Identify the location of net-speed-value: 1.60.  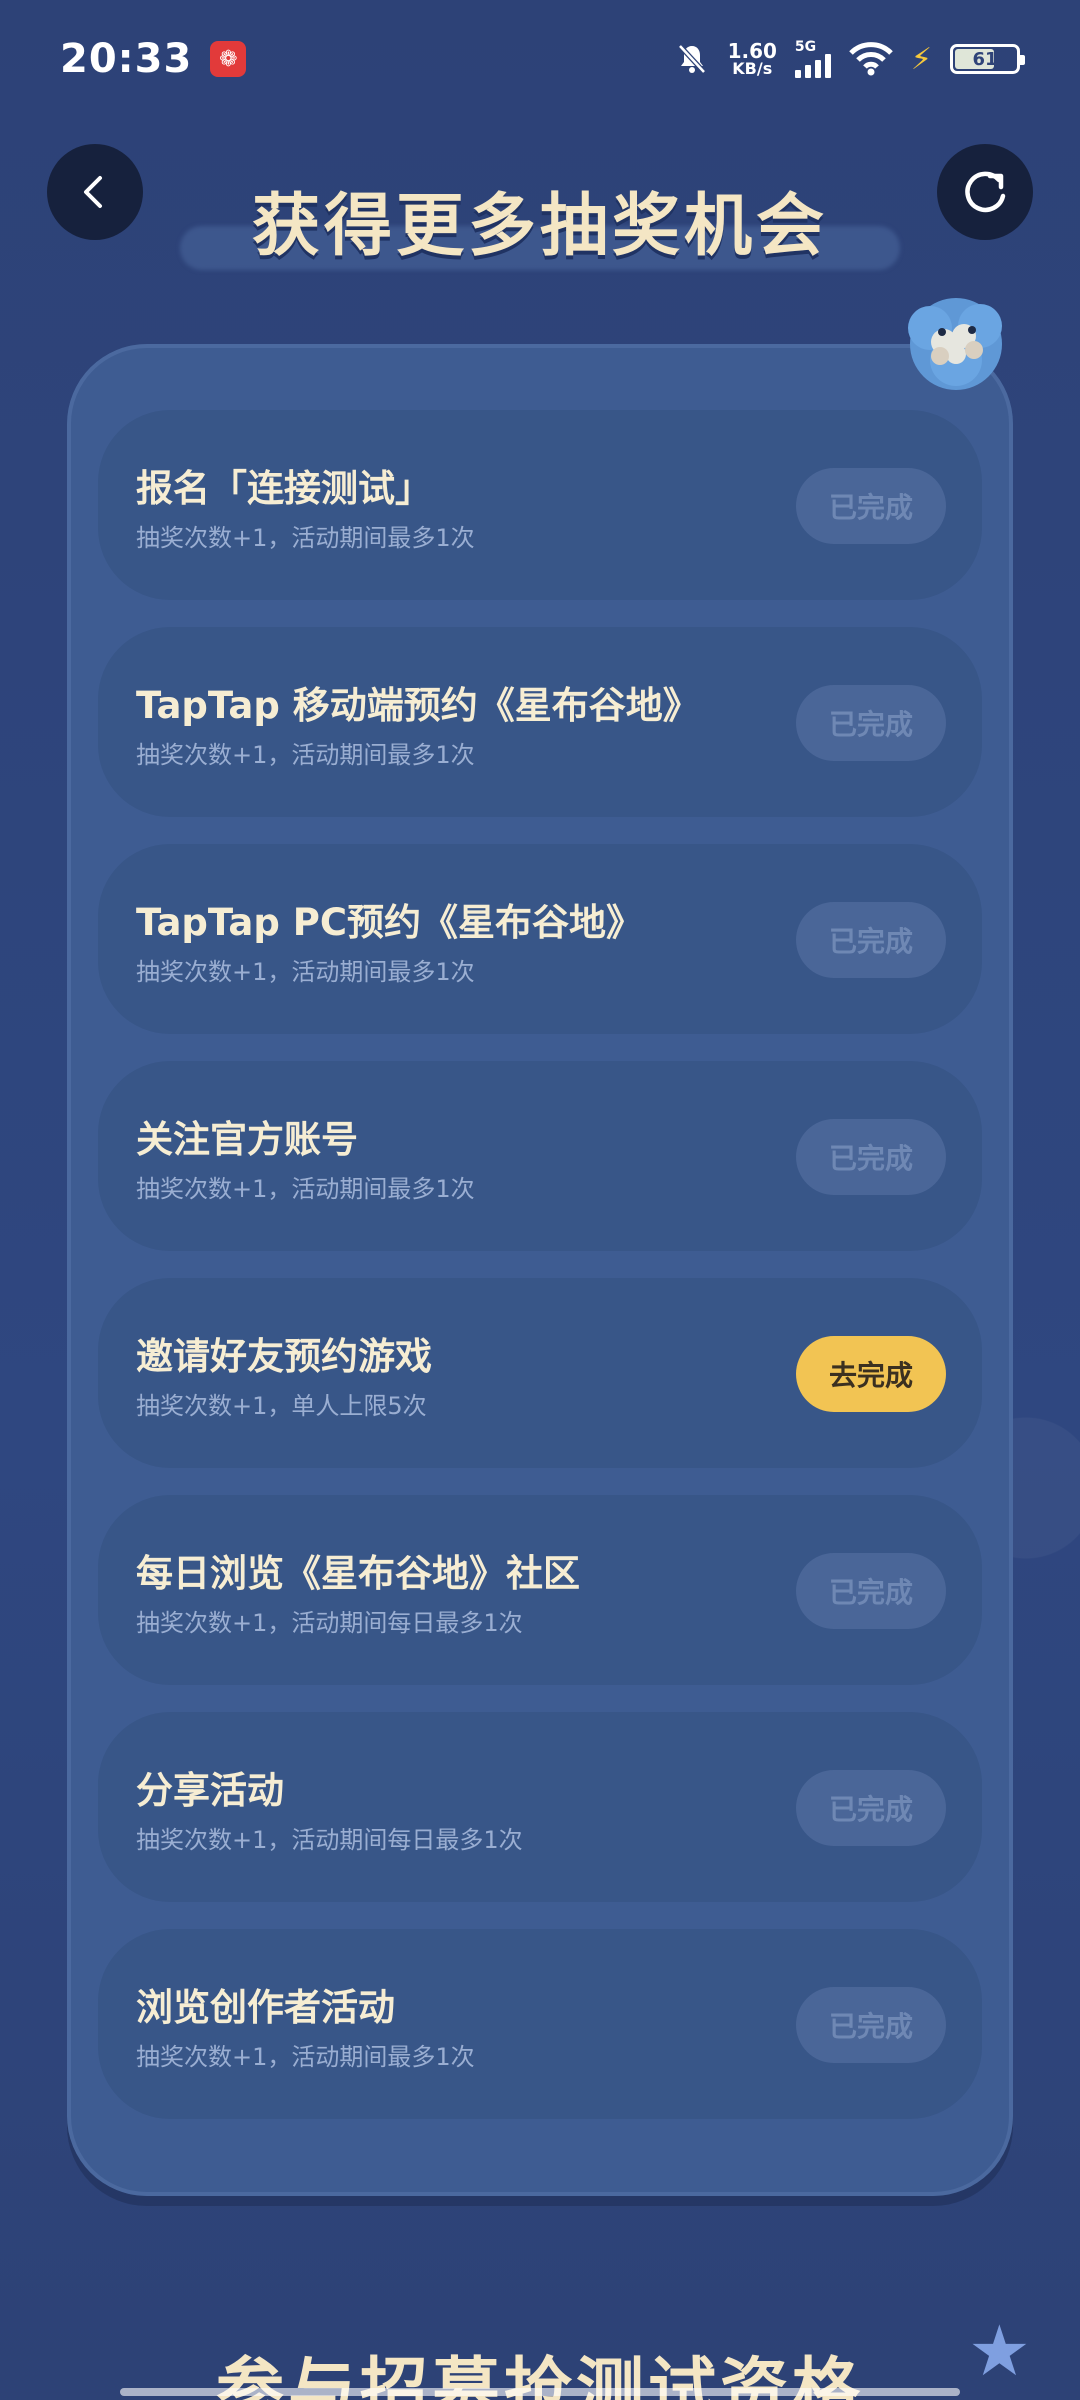
(752, 51).